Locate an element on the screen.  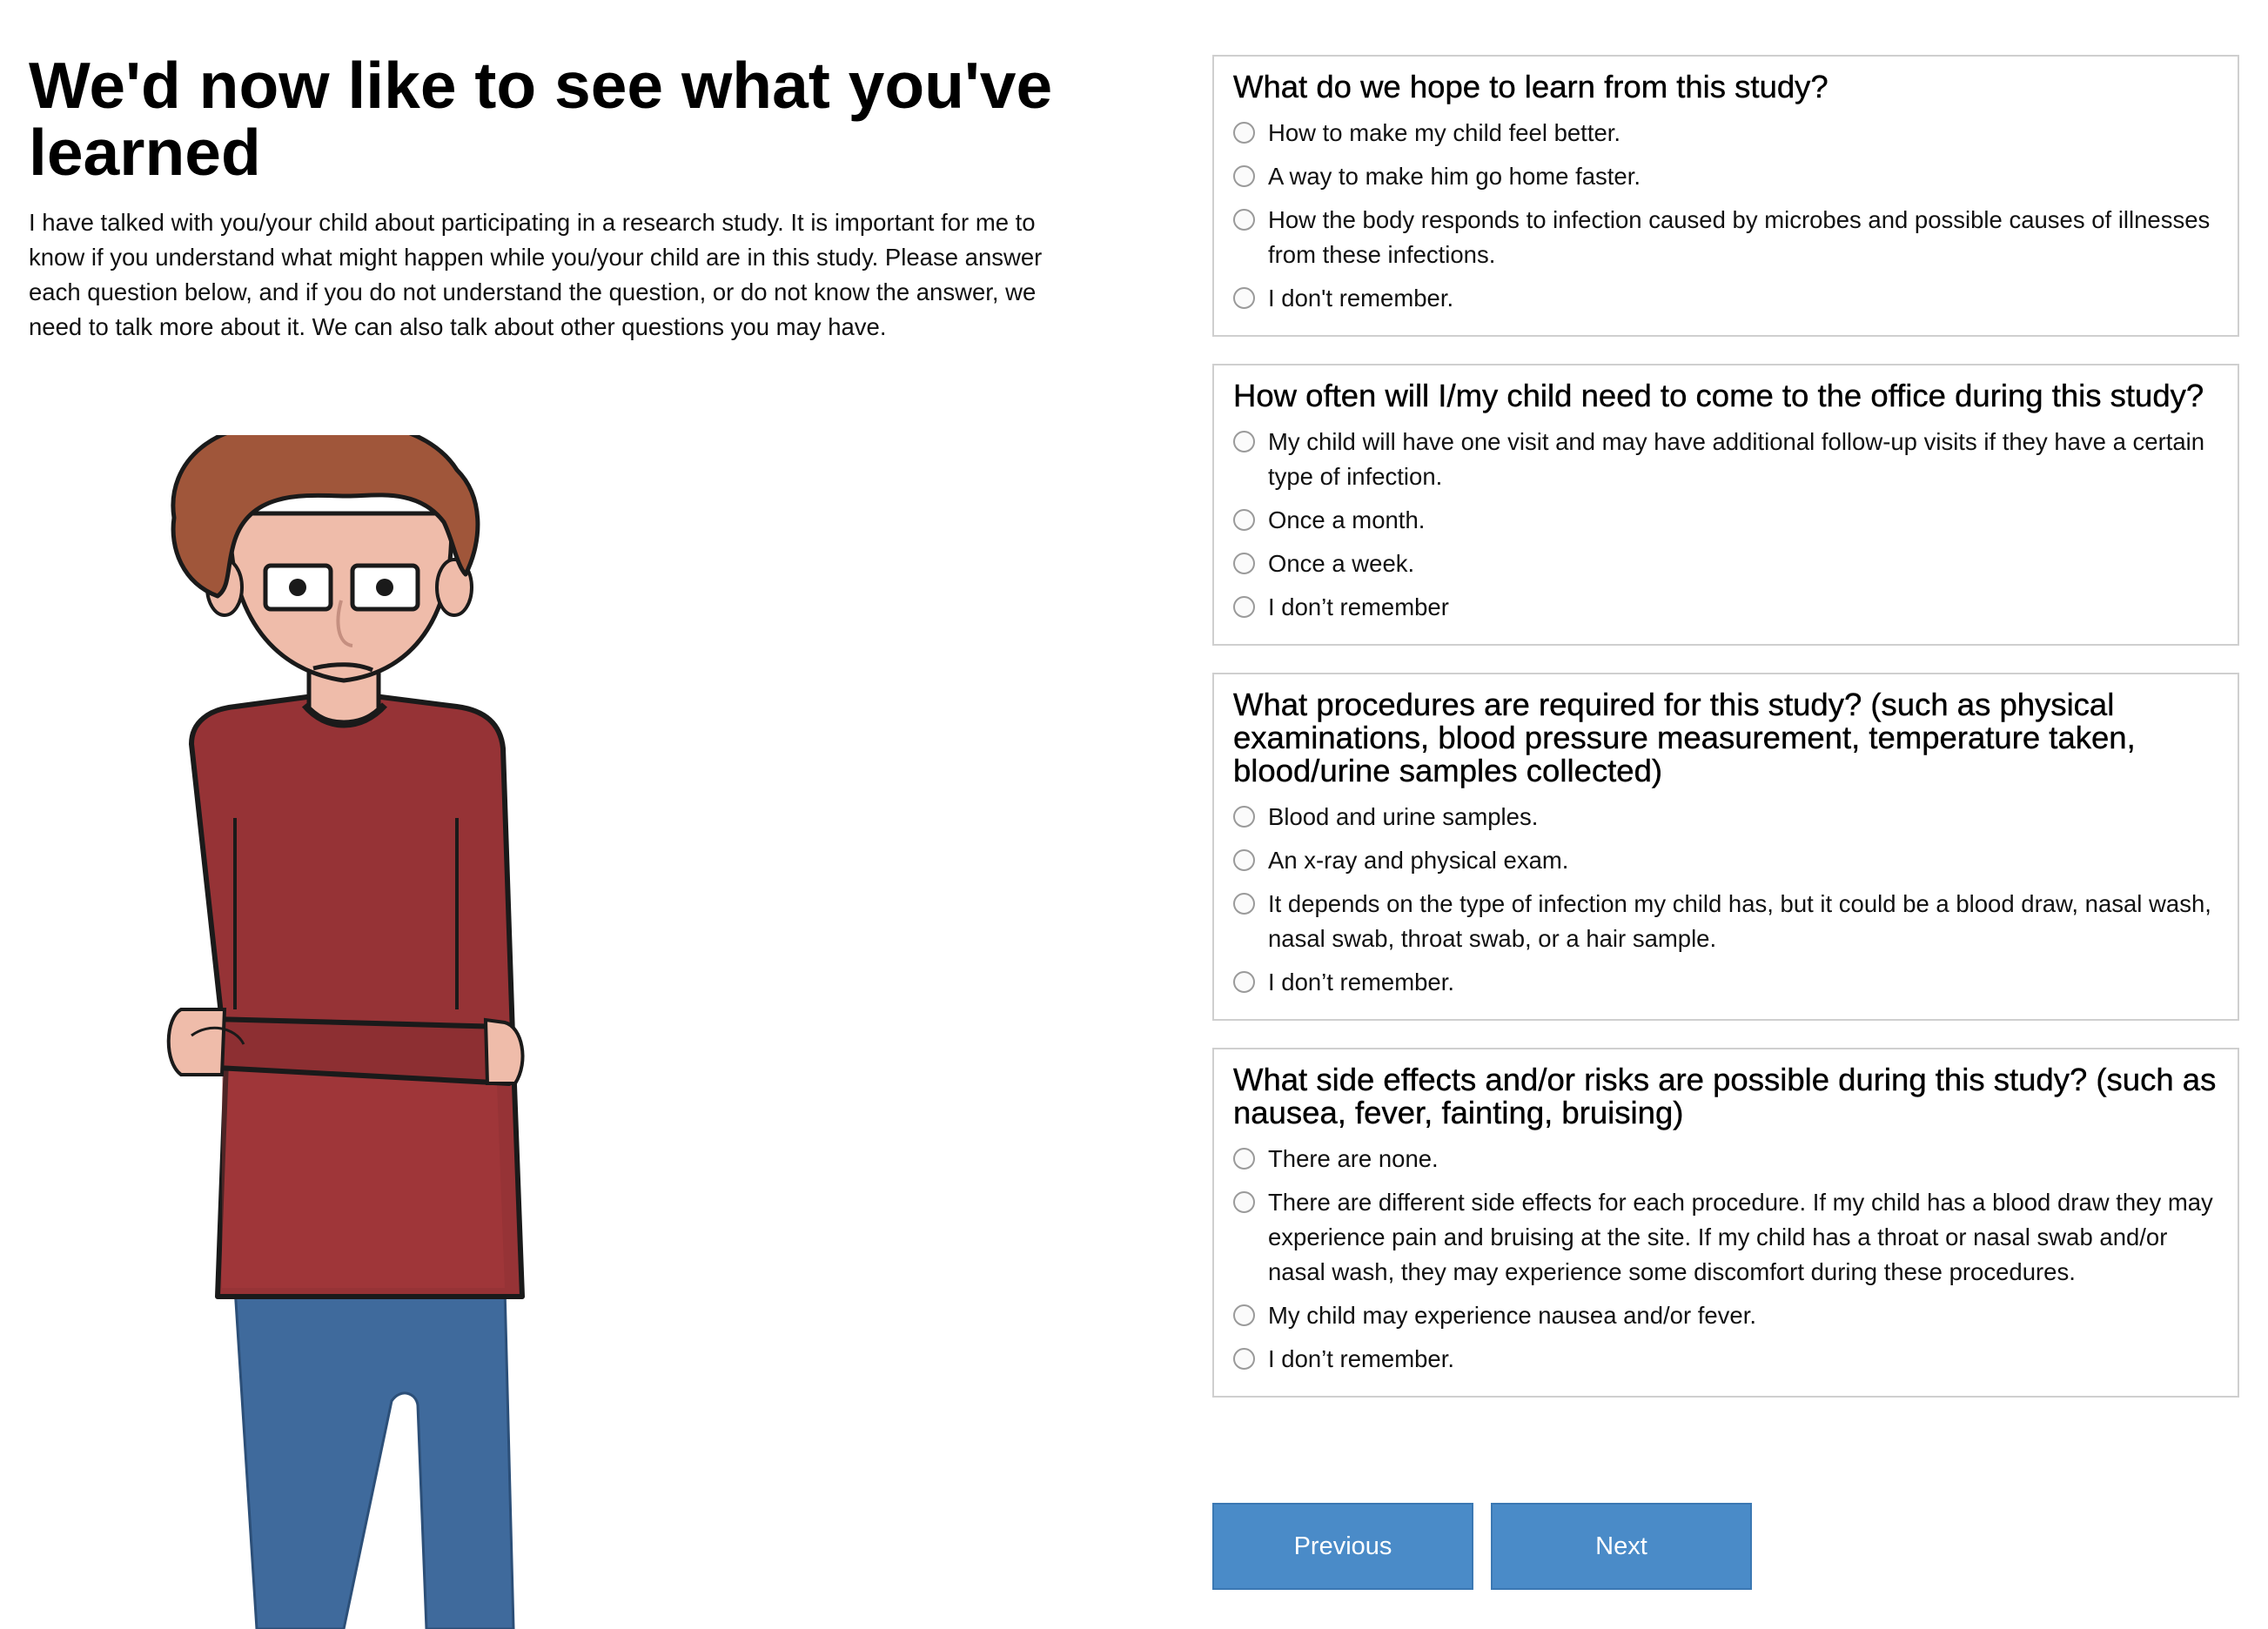
page-title: We'd now like to see what you've learned is located at coordinates (541, 119).